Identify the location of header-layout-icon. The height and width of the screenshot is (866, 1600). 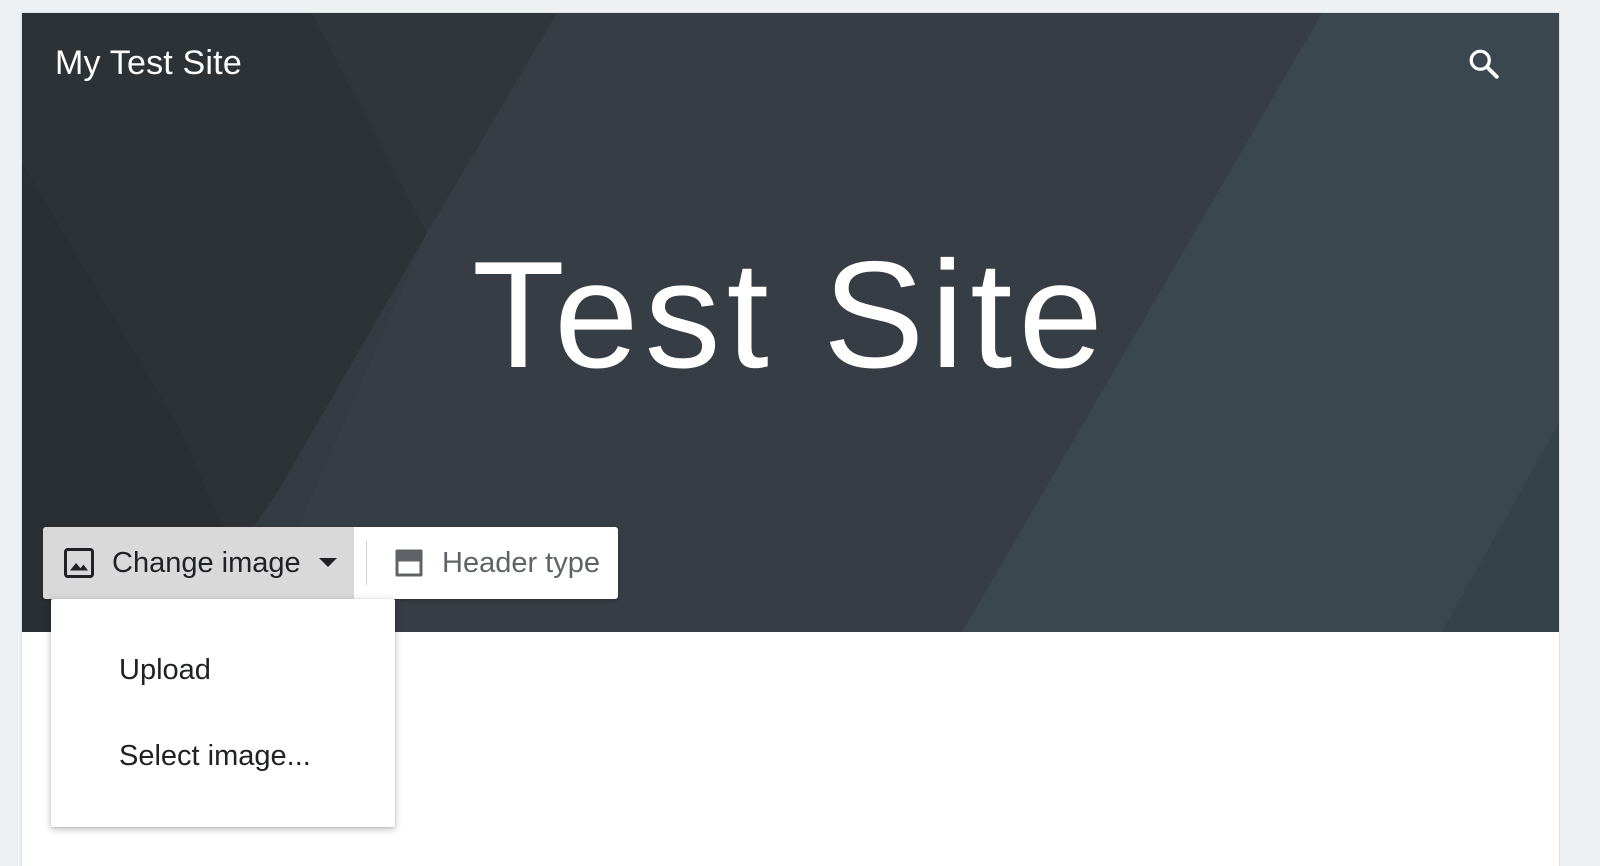
(409, 563).